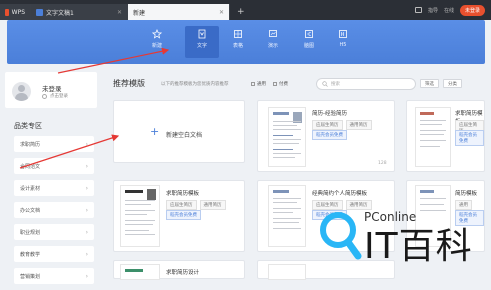  Describe the element at coordinates (54, 166) in the screenshot. I see `category-item: 合同范文 ›` at that location.